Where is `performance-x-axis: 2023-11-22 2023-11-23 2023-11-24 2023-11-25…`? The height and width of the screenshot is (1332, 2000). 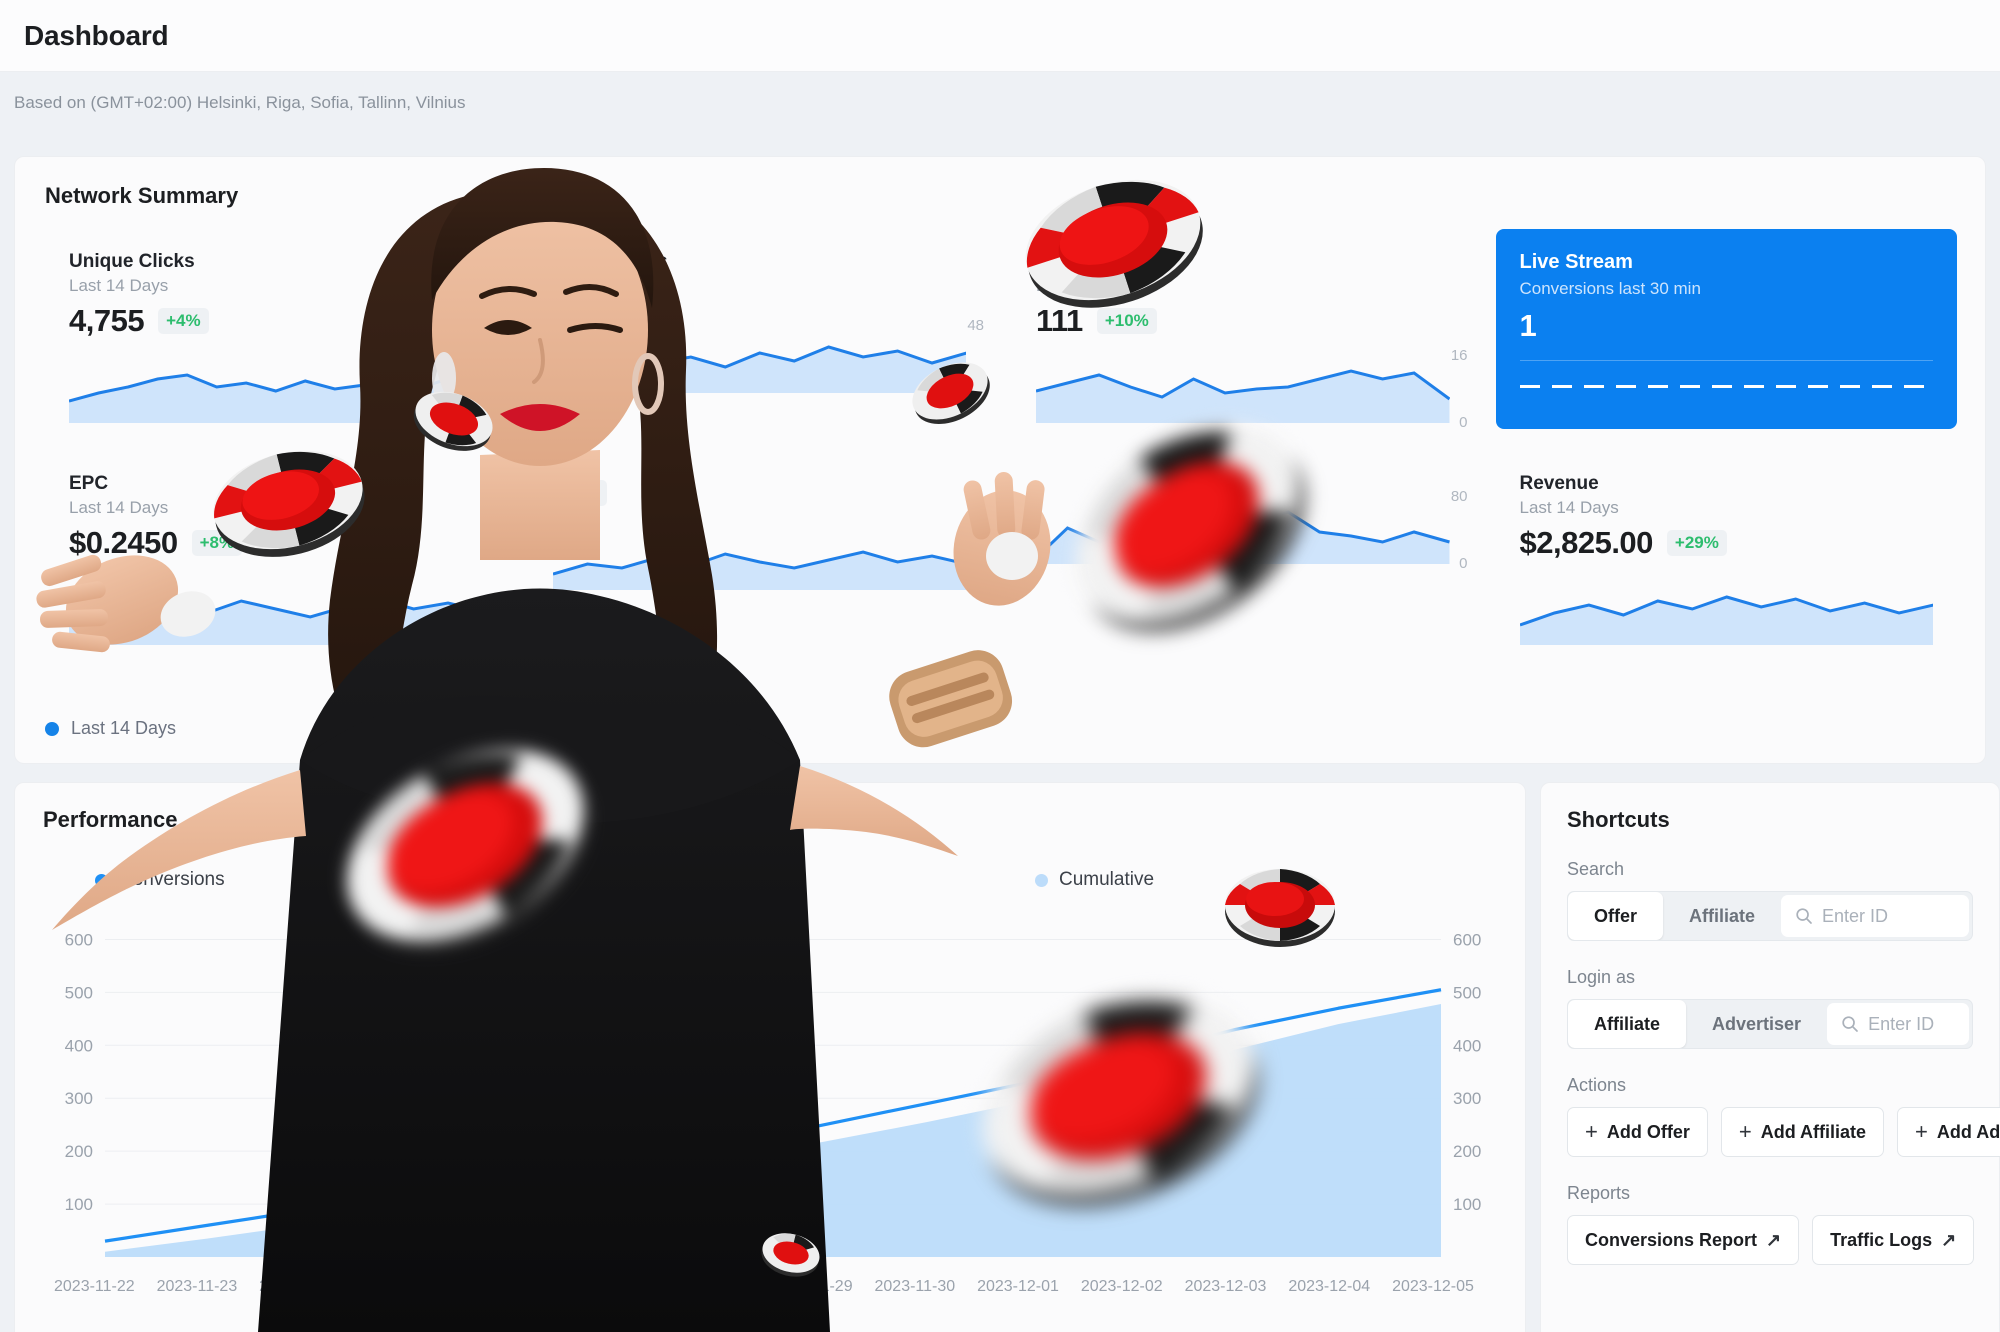
performance-x-axis: 2023-11-22 2023-11-23 2023-11-24 2023-11-25… is located at coordinates (764, 1287).